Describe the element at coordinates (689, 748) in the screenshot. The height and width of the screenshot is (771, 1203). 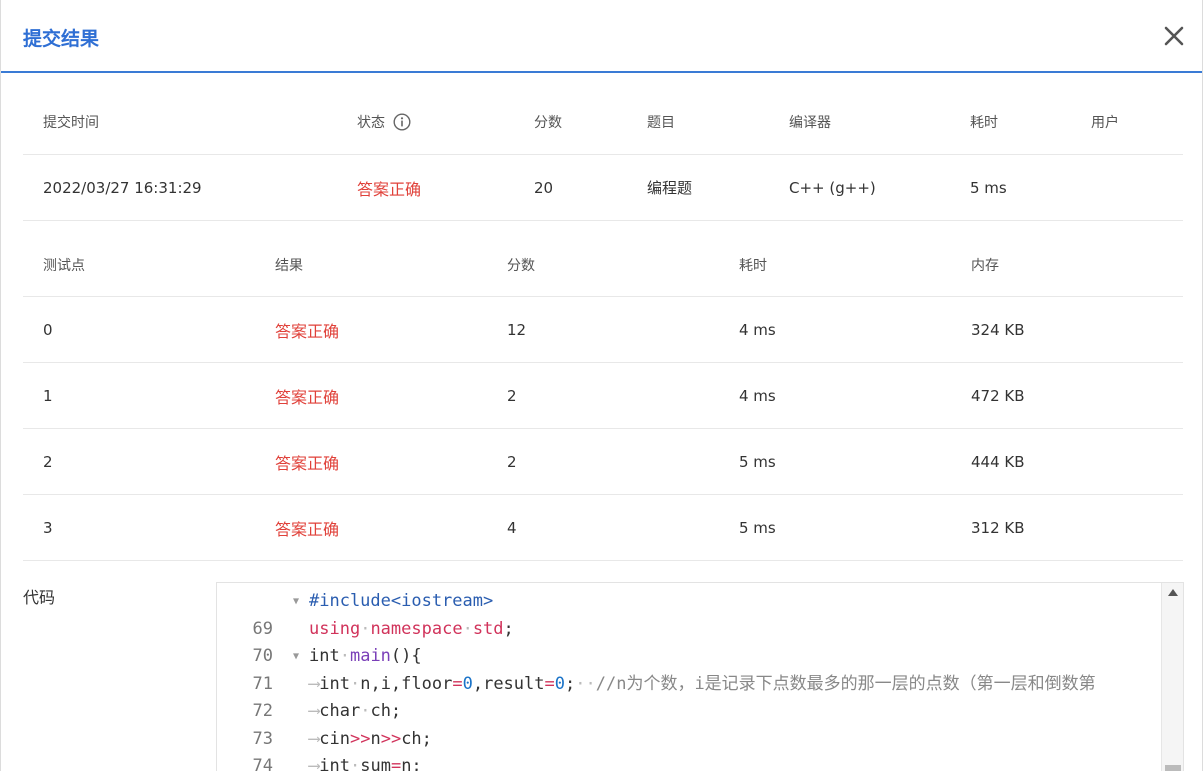
I see `code-line: 74 ⟶cin>>n>>ch;` at that location.